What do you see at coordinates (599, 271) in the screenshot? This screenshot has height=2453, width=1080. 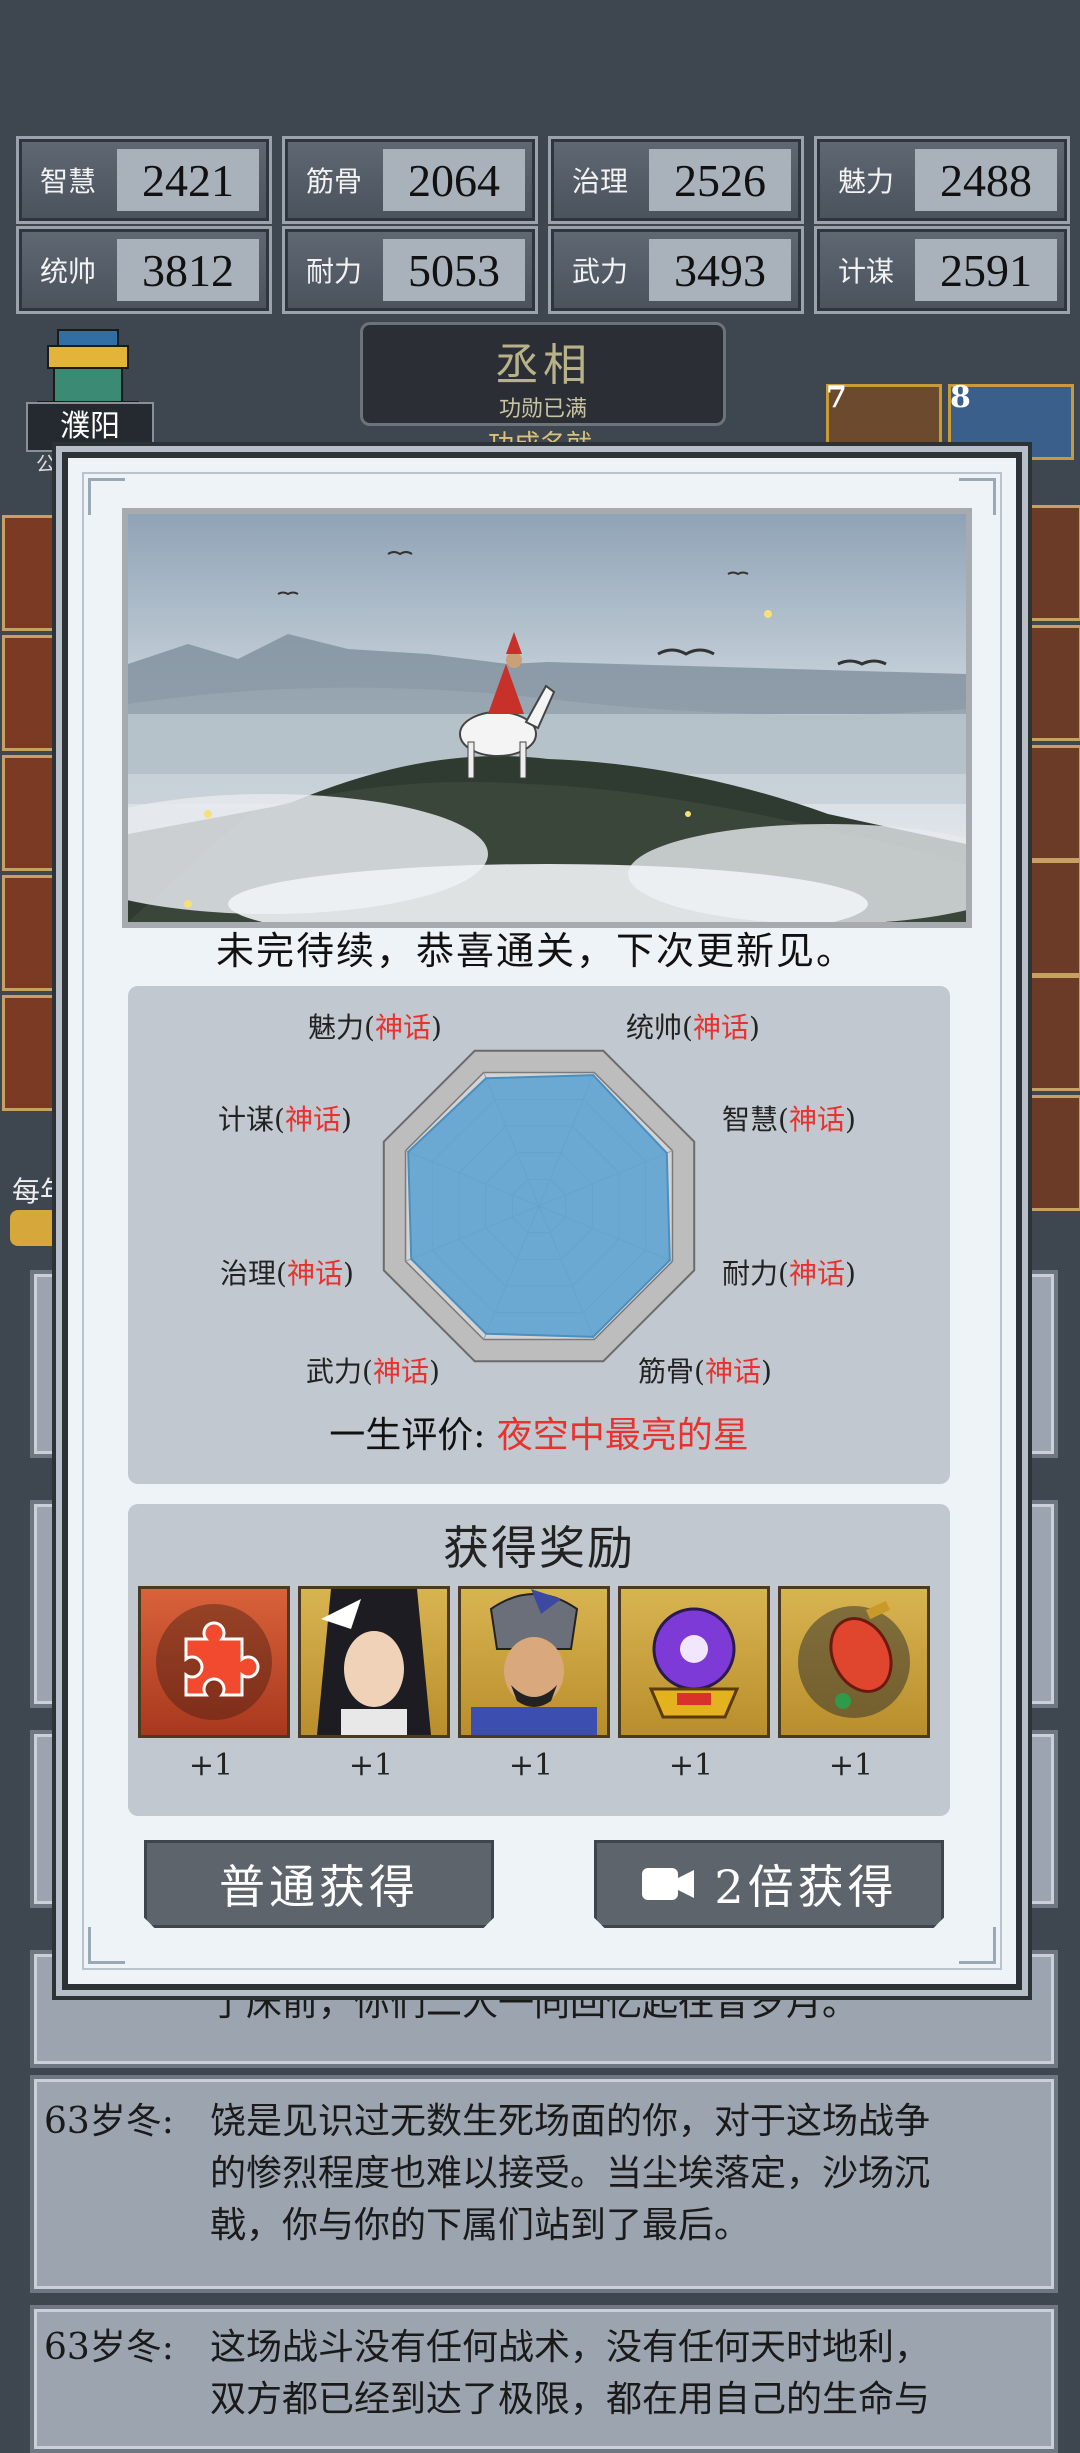 I see `stat-label: 武力` at bounding box center [599, 271].